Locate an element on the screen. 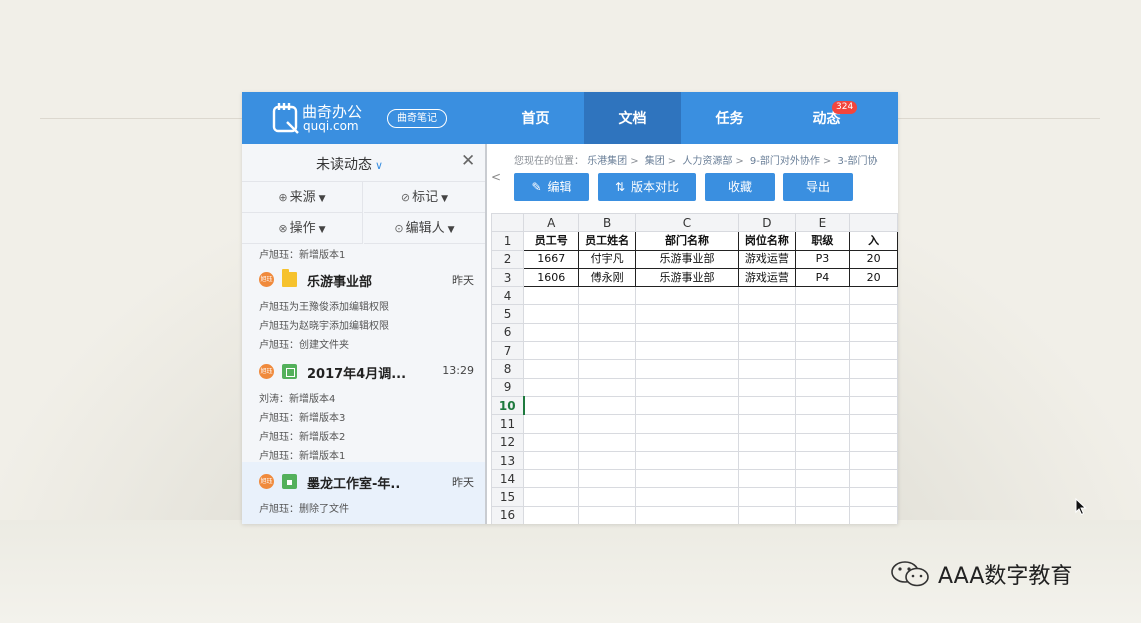  table-cell: 员工号 is located at coordinates (551, 241).